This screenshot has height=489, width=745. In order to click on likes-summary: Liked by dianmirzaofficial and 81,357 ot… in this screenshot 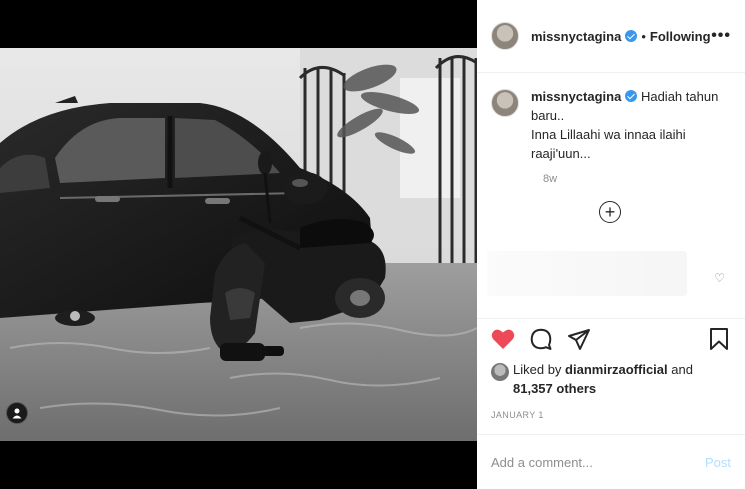, I will do `click(611, 379)`.